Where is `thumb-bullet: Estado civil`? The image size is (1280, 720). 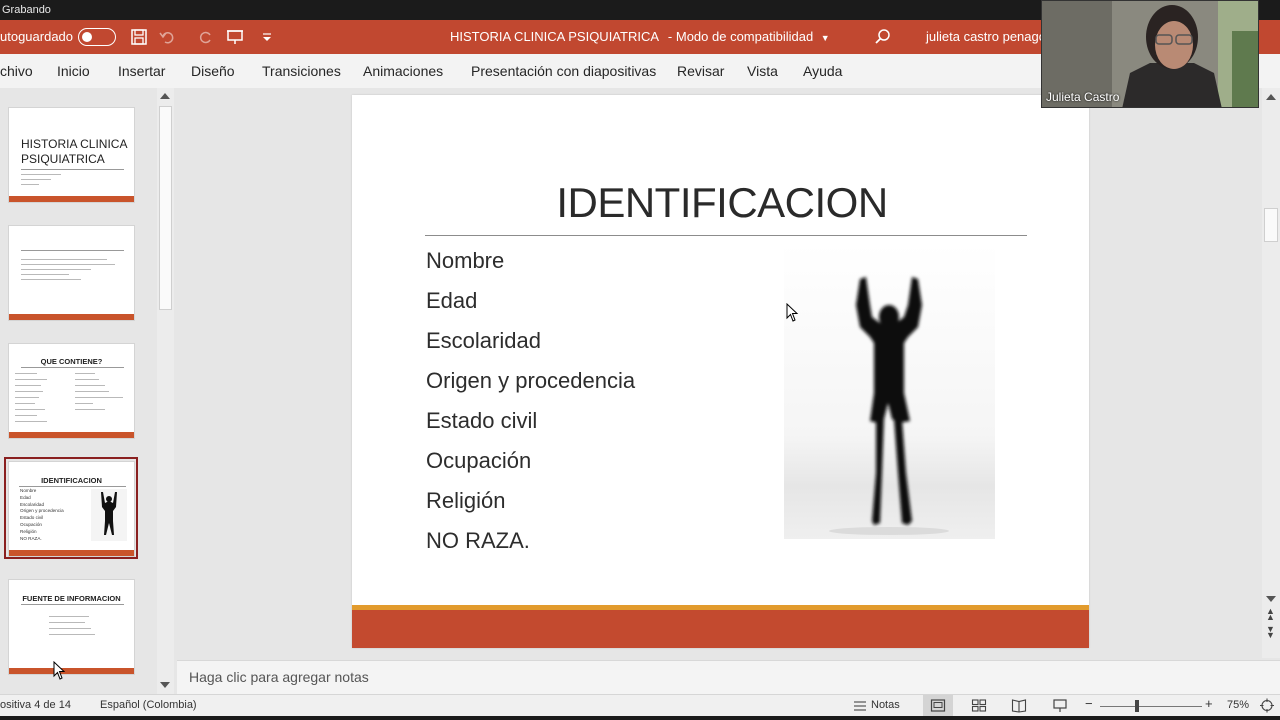
thumb-bullet: Estado civil is located at coordinates (32, 518).